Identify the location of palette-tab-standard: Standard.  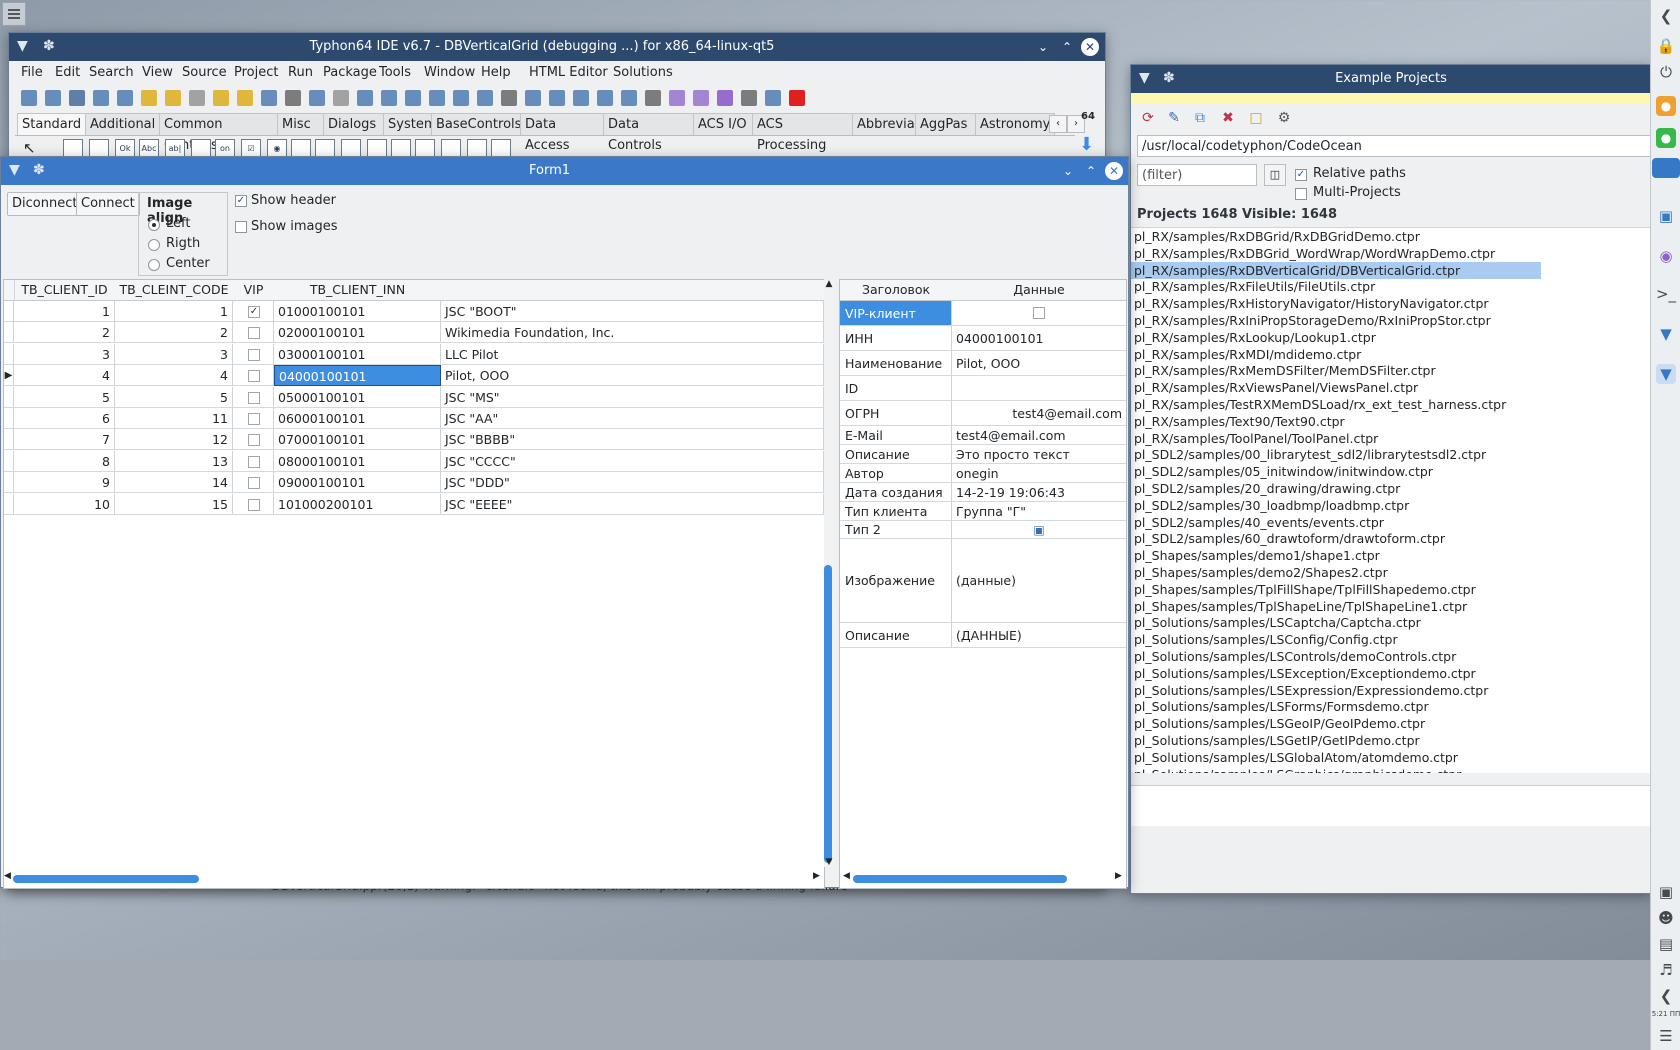
(54, 124).